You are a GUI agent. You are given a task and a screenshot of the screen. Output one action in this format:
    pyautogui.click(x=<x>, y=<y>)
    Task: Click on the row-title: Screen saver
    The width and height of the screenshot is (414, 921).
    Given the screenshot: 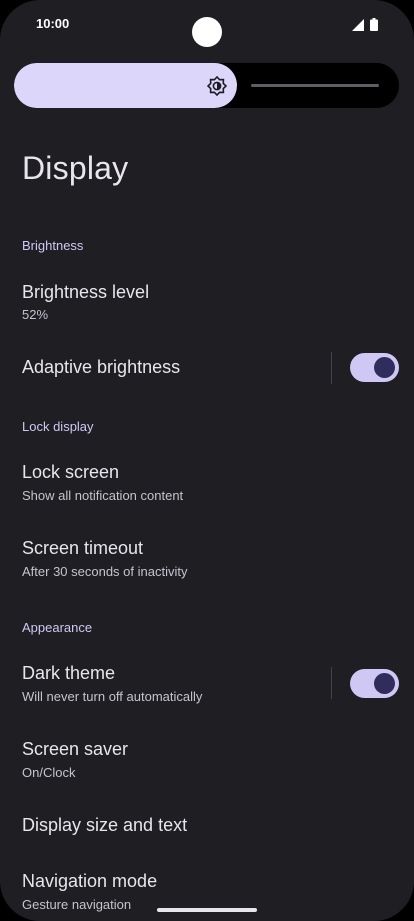 What is the action you would take?
    pyautogui.click(x=75, y=749)
    